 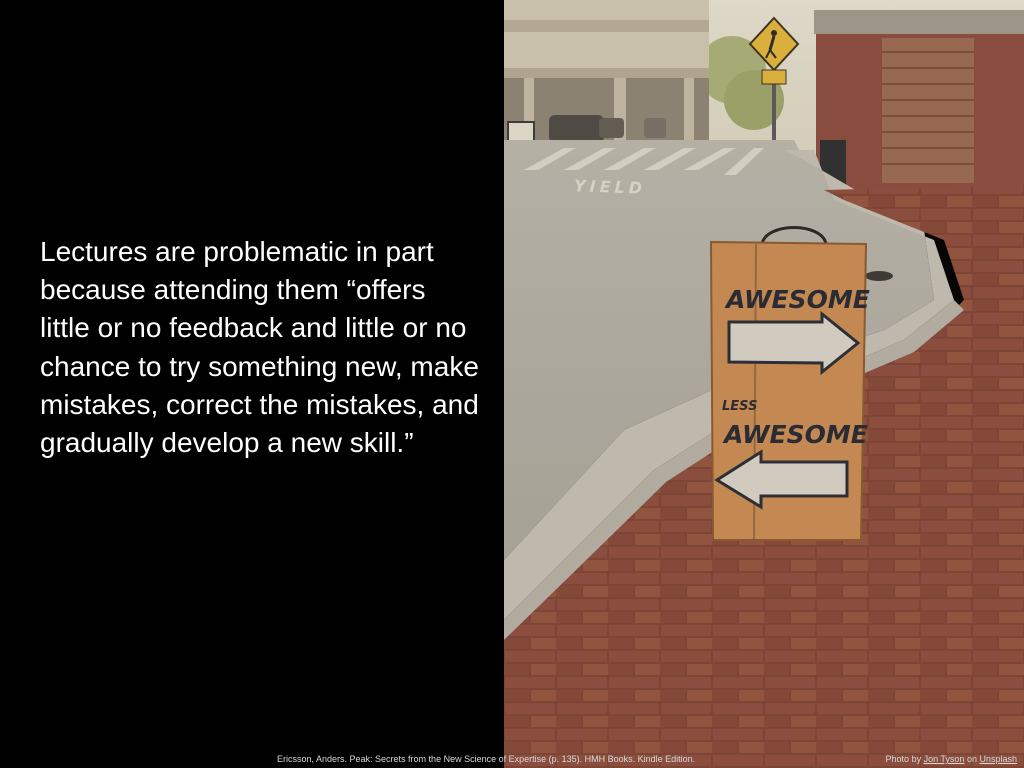 What do you see at coordinates (998, 759) in the screenshot?
I see `unsplash-link: Unsplash` at bounding box center [998, 759].